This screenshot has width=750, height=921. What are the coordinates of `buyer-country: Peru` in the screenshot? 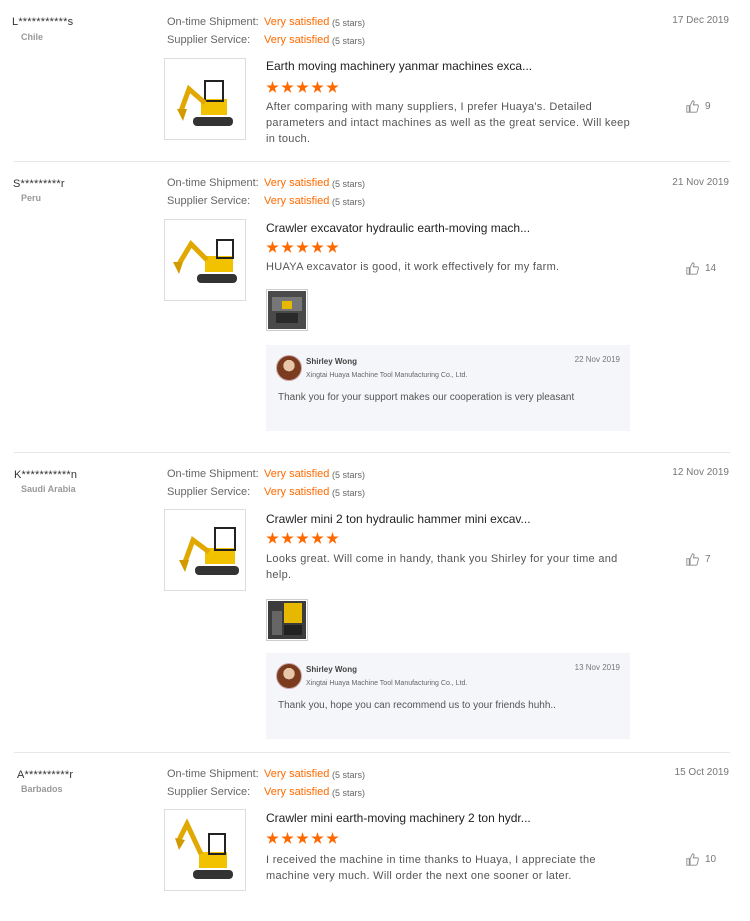 It's located at (31, 198).